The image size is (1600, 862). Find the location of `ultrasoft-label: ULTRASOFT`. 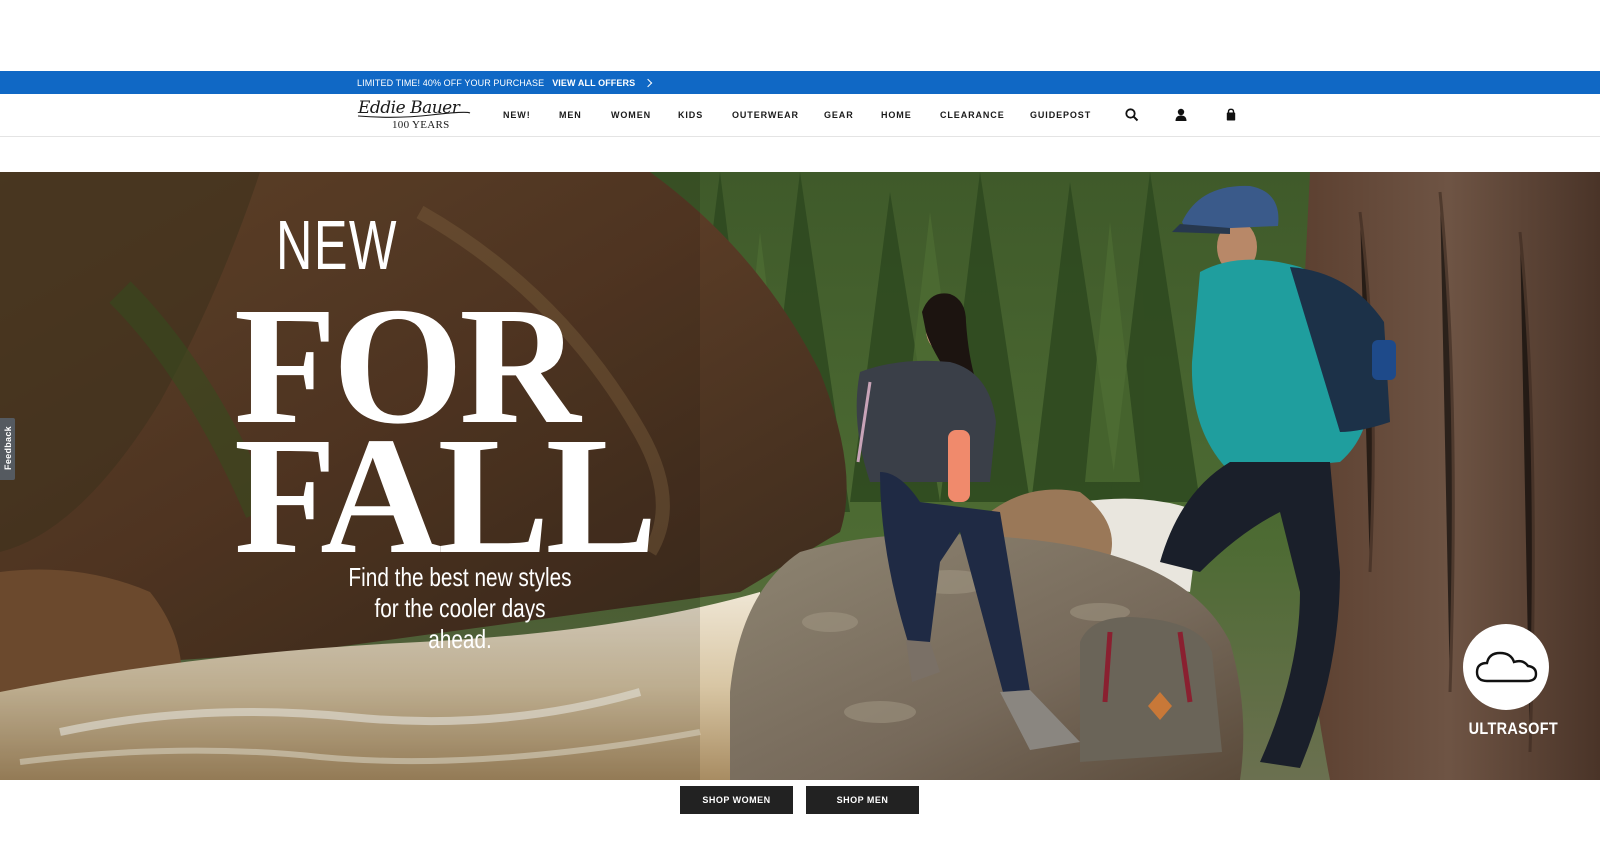

ultrasoft-label: ULTRASOFT is located at coordinates (1513, 728).